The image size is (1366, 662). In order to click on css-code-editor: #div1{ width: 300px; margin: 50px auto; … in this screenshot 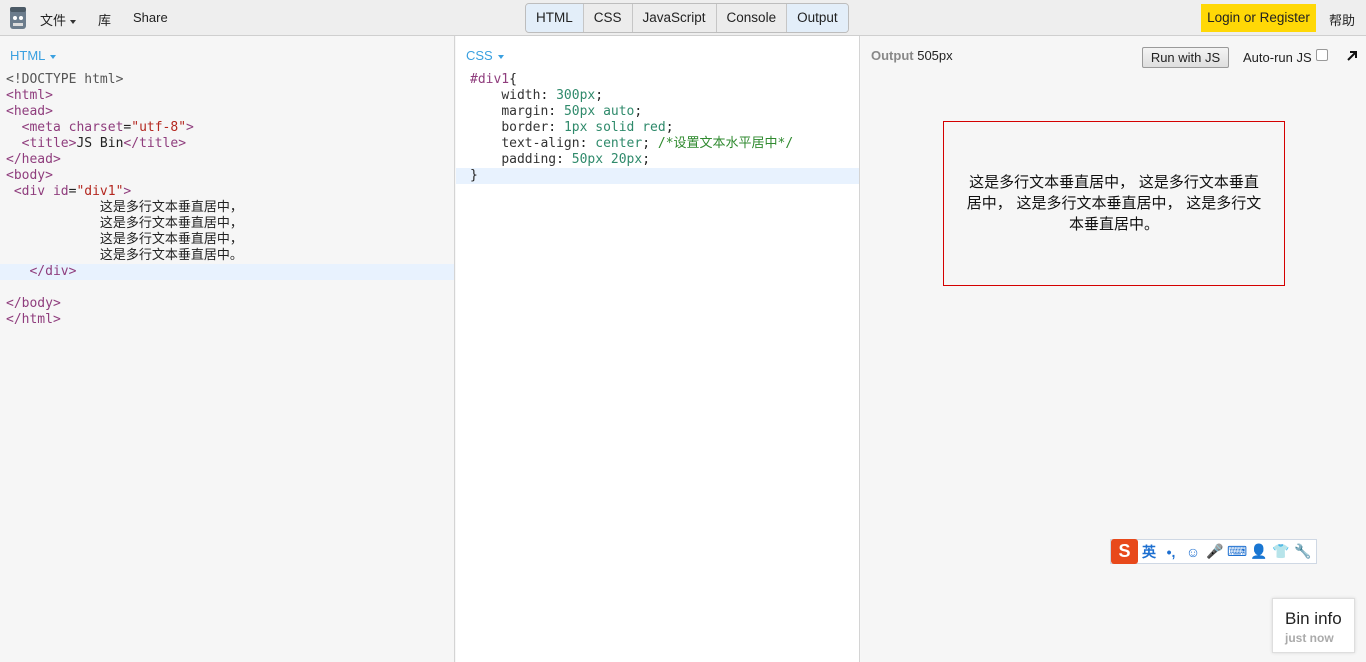, I will do `click(657, 128)`.